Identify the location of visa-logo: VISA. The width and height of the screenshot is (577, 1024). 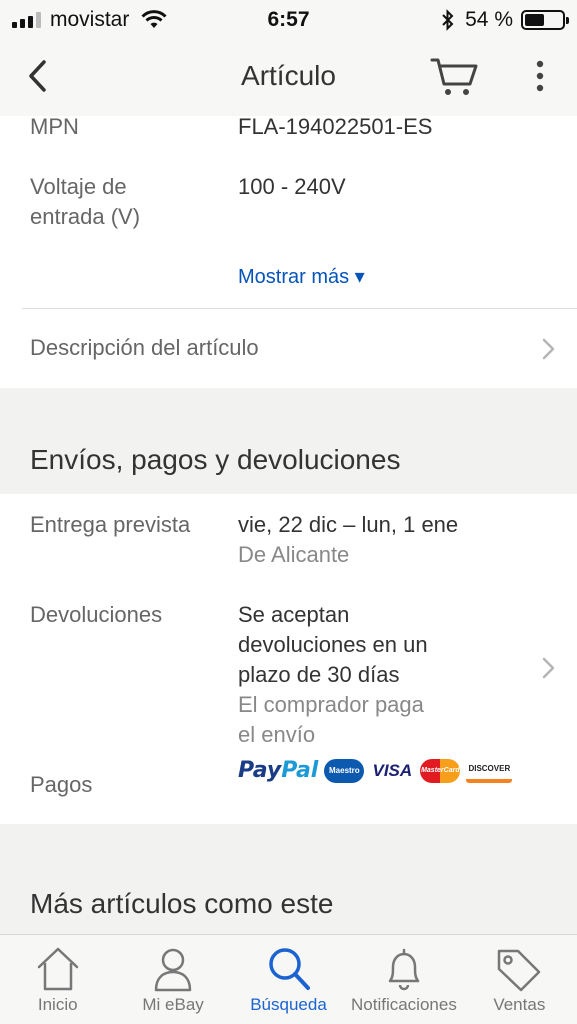
(392, 770).